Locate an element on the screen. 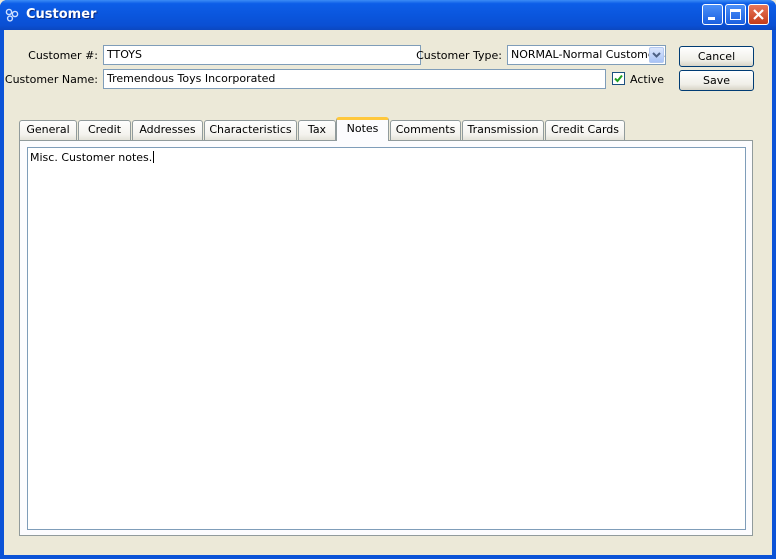  customer-type-label: Customer Type: is located at coordinates (459, 55).